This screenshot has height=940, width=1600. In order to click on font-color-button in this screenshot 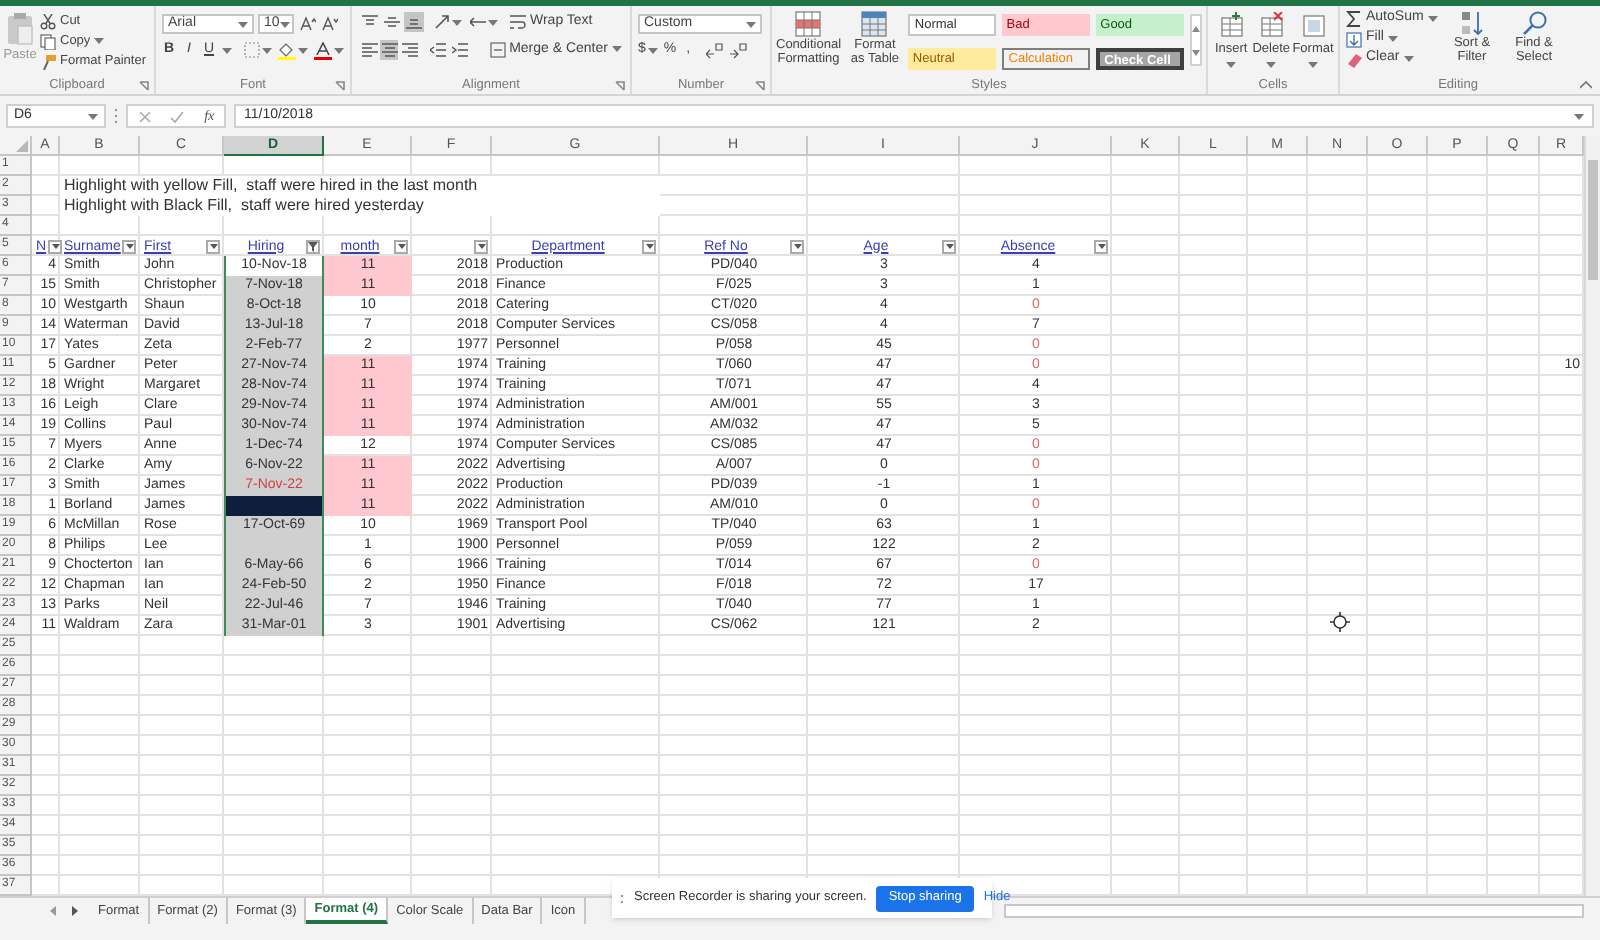, I will do `click(329, 50)`.